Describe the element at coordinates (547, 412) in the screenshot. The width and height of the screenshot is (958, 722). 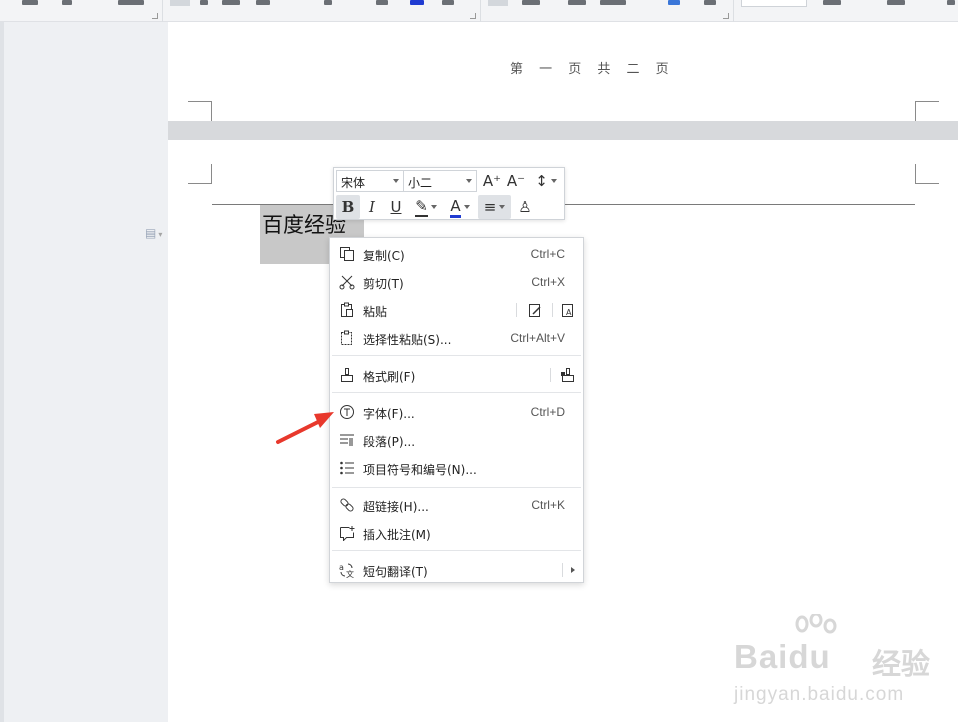
I see `menu-item-shortcut: Ctrl+D` at that location.